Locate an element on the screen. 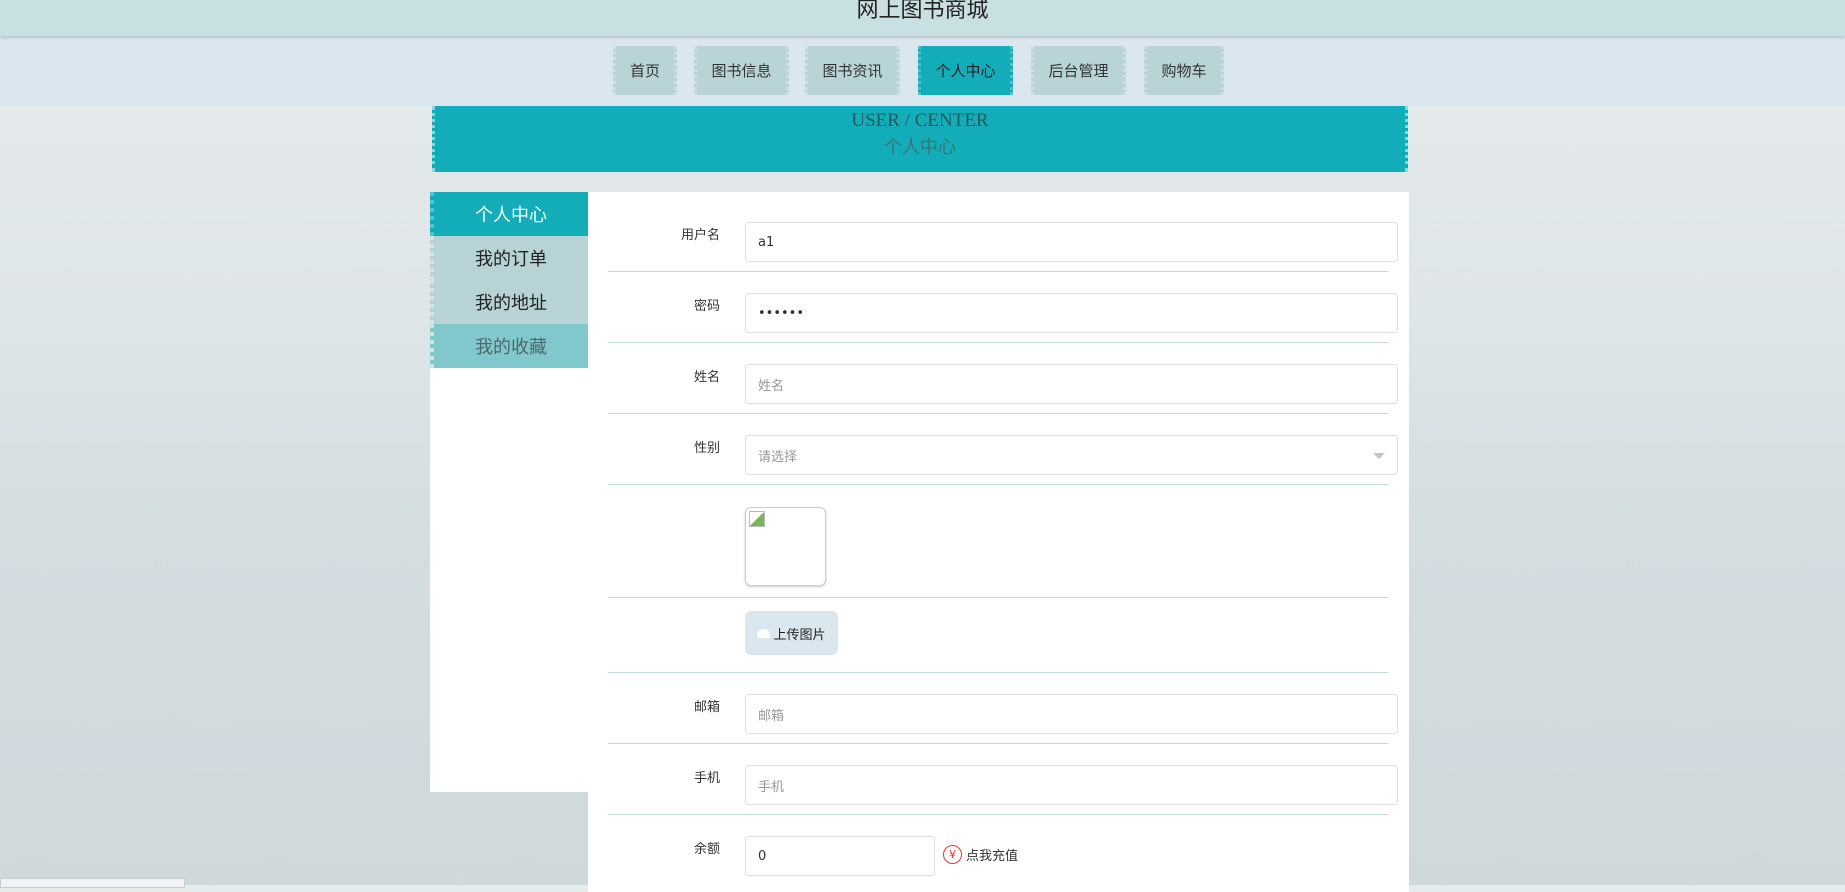 This screenshot has width=1845, height=892. recharge-link: ¥ 点我充值 is located at coordinates (980, 854).